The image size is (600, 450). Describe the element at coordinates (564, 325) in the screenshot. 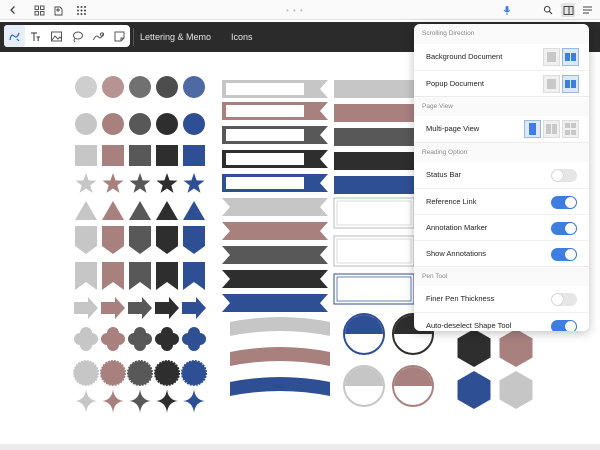

I see `auto-deselect-shape-tool-toggle` at that location.